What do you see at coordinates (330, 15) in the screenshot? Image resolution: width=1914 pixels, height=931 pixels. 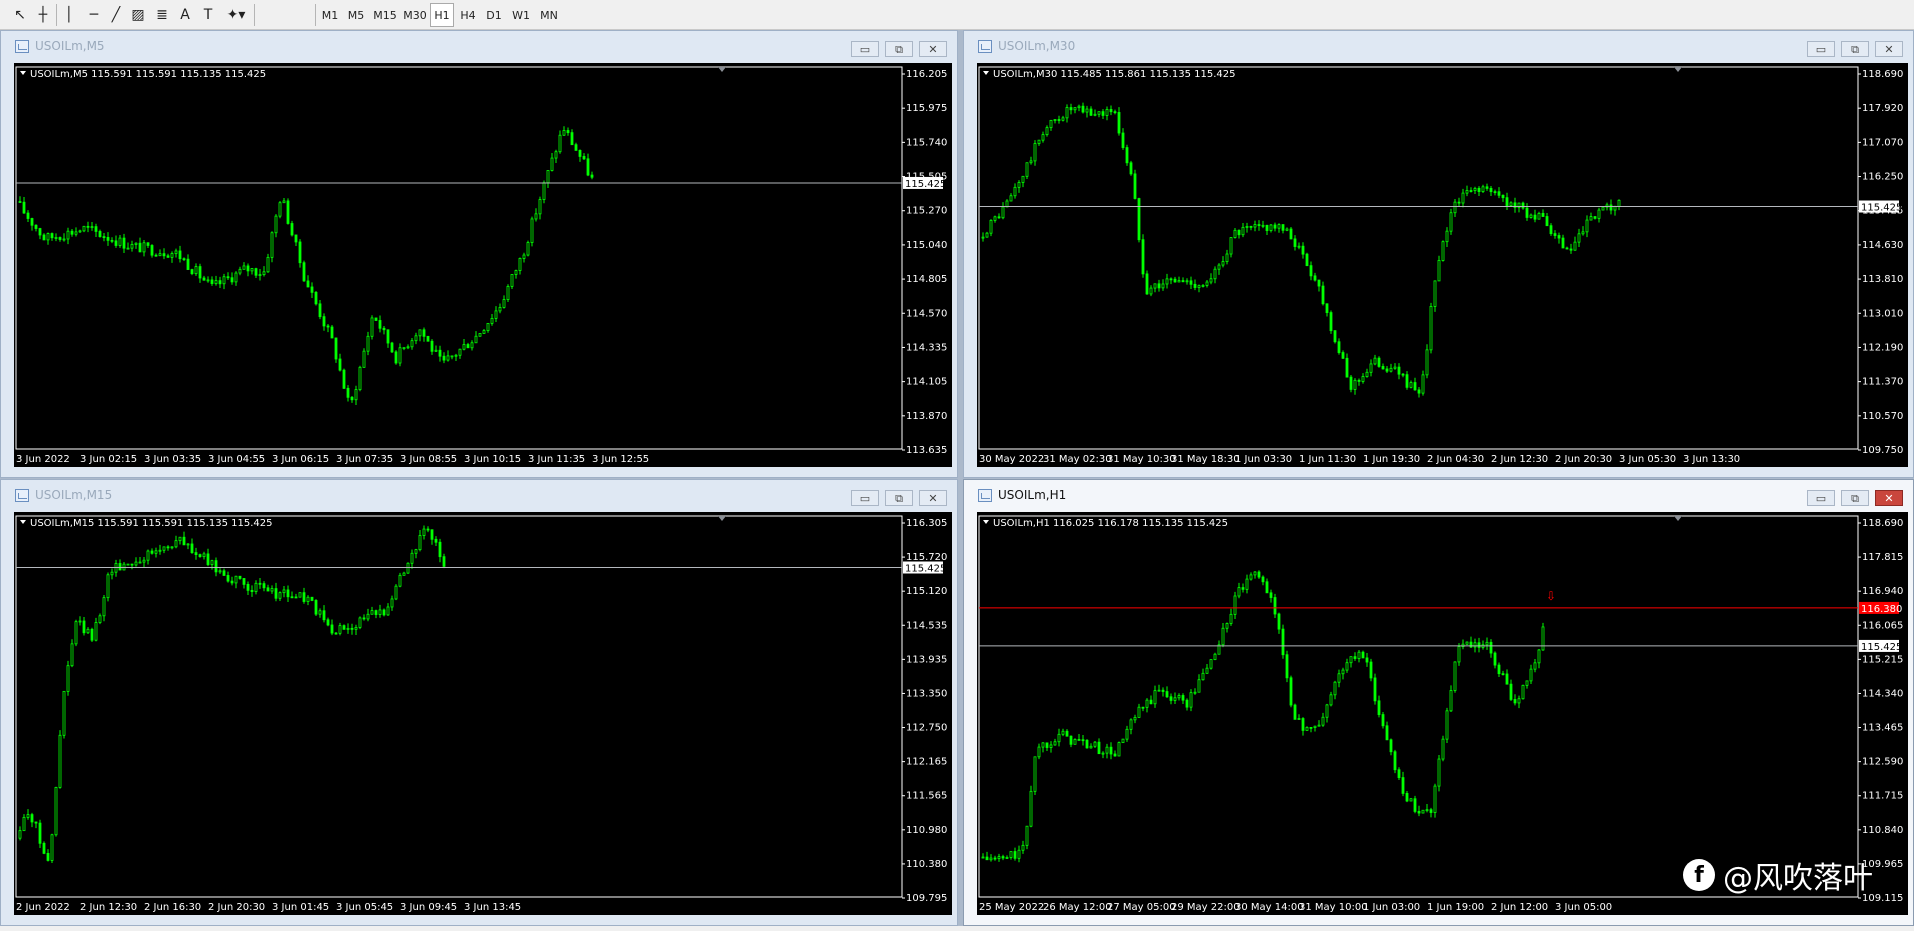 I see `timeframe-m1-button: M1` at bounding box center [330, 15].